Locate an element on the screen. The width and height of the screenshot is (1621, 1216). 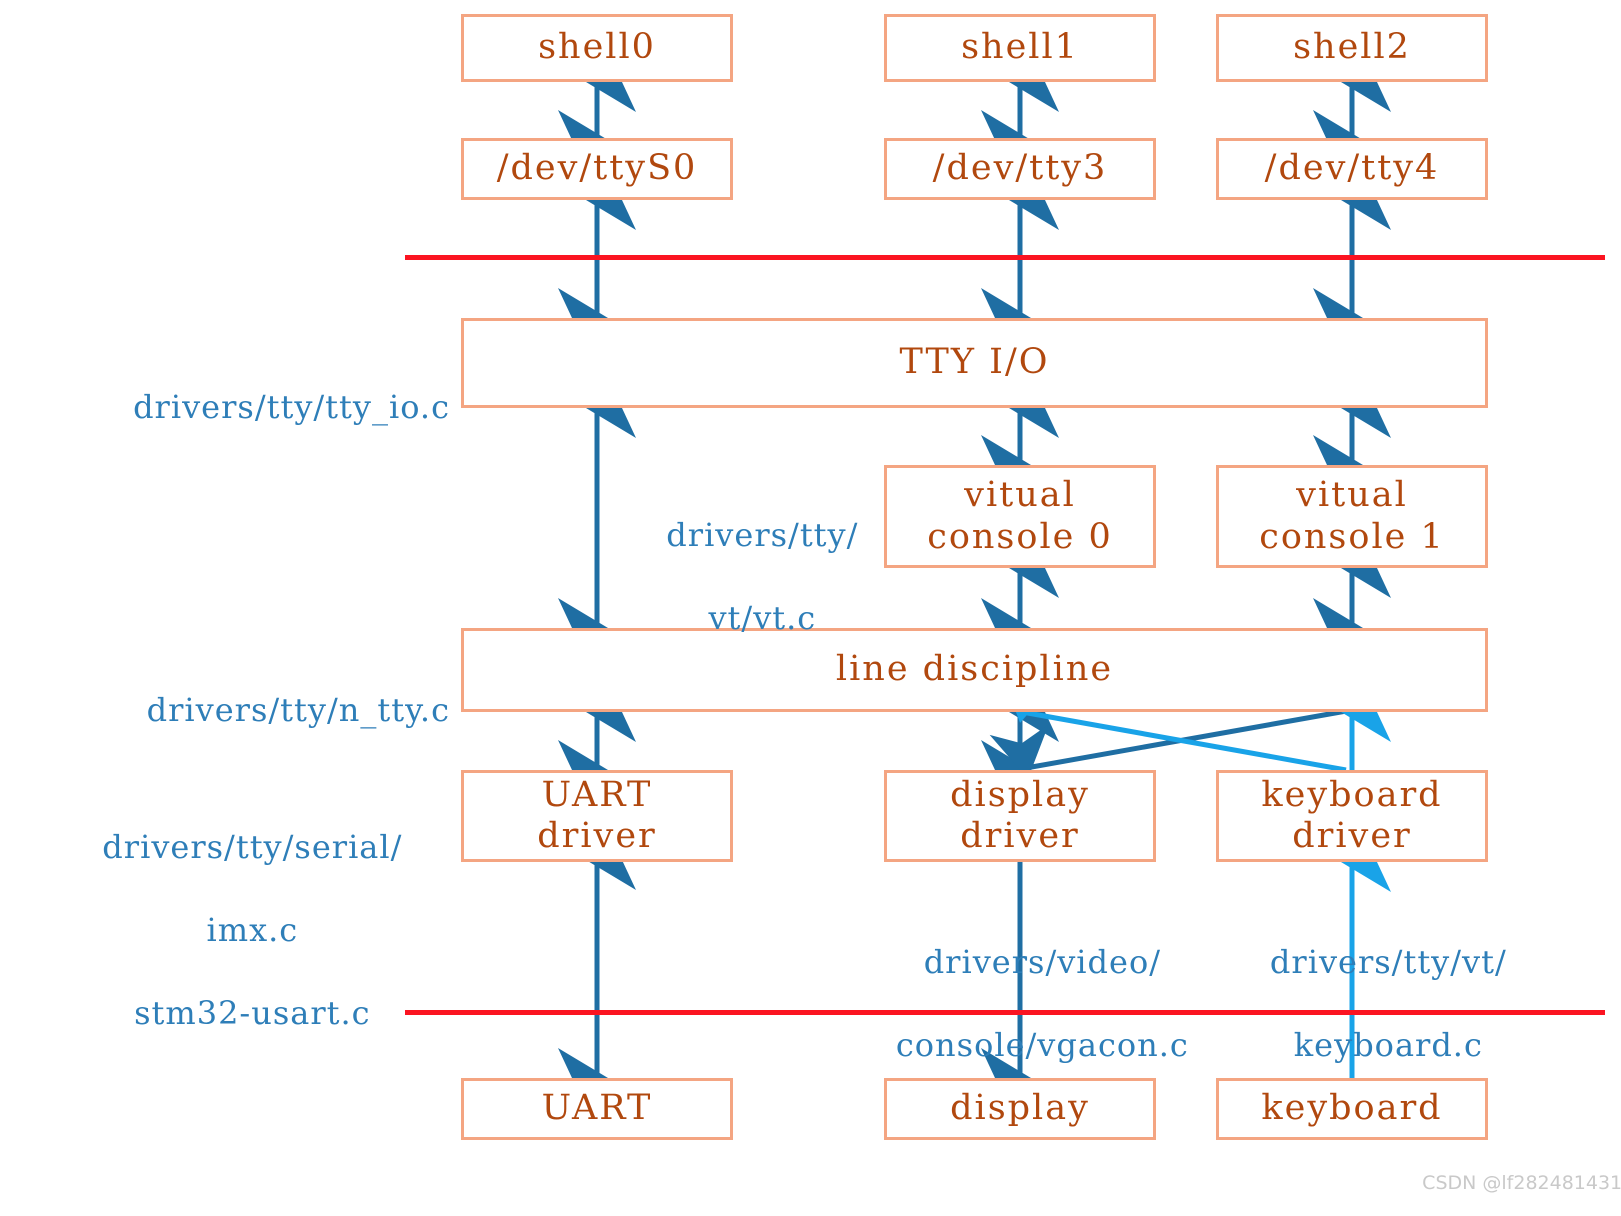
label-keyboard-path-line1: drivers/tty/vt/ is located at coordinates (1388, 961).